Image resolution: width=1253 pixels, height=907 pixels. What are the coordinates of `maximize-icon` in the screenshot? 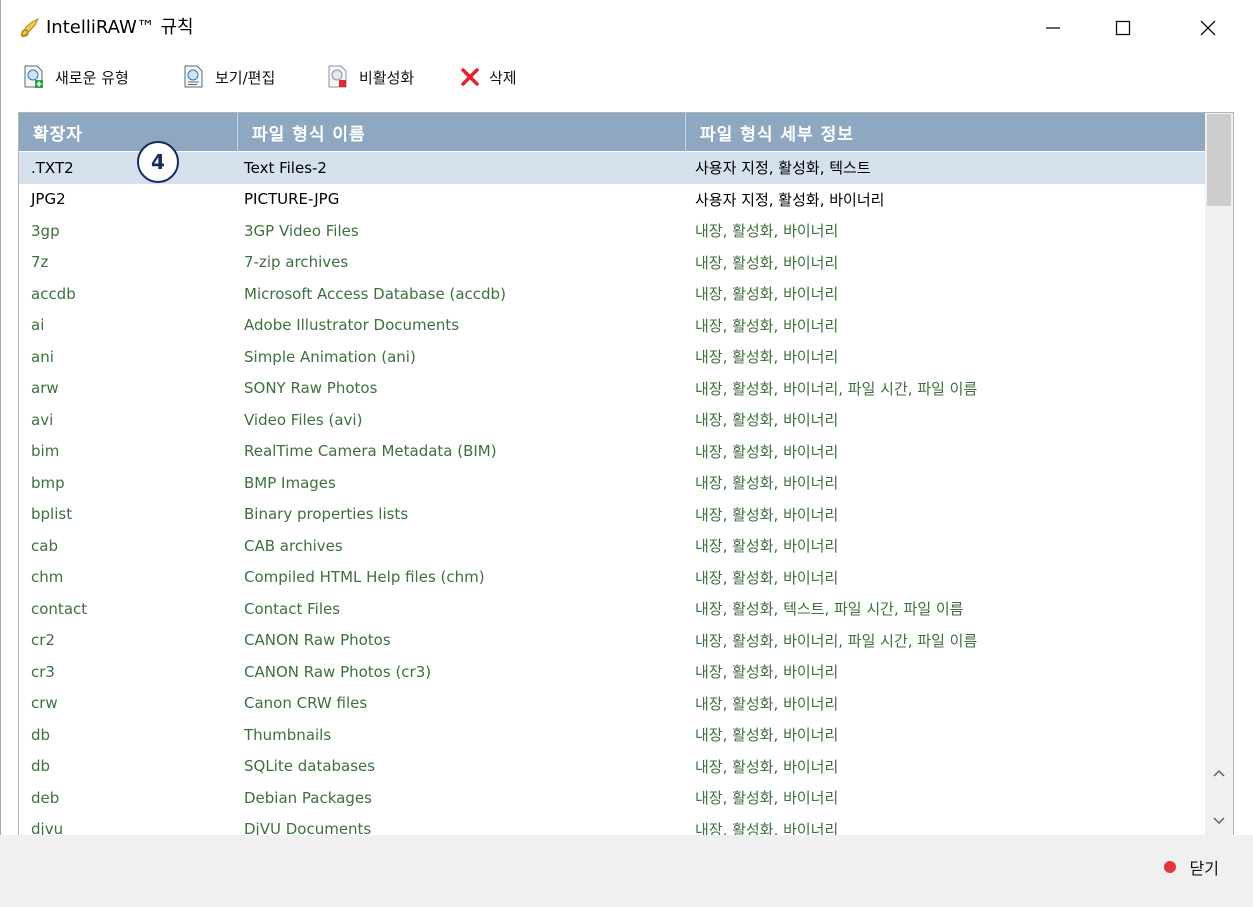 It's located at (1123, 28).